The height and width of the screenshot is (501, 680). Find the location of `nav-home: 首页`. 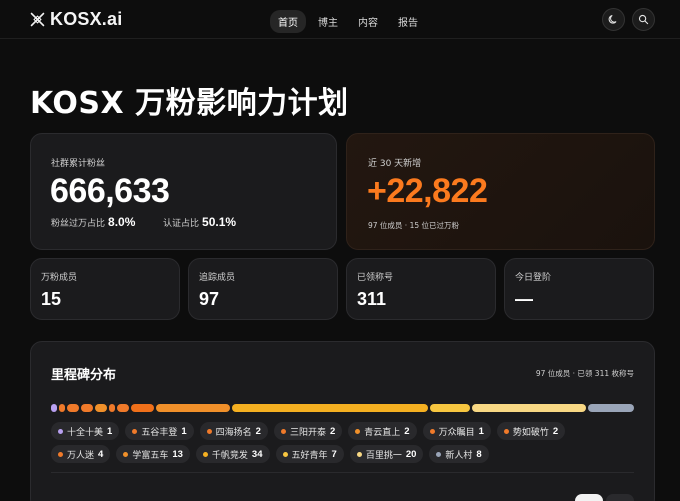

nav-home: 首页 is located at coordinates (288, 21).